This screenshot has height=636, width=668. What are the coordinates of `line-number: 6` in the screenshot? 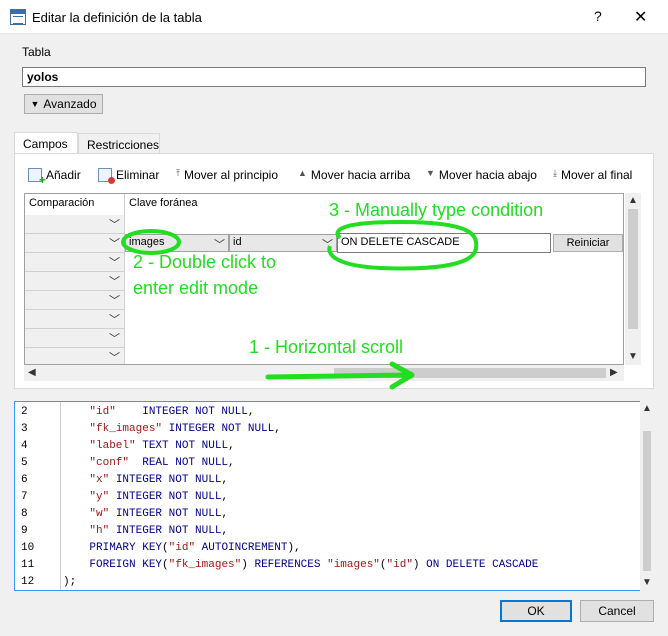 It's located at (24, 480).